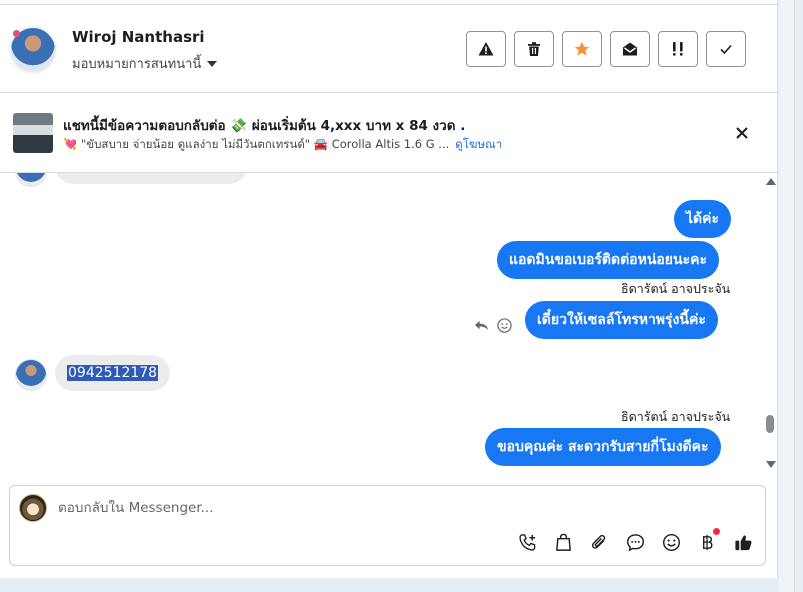 This screenshot has width=803, height=592. What do you see at coordinates (716, 531) in the screenshot?
I see `notification-dot` at bounding box center [716, 531].